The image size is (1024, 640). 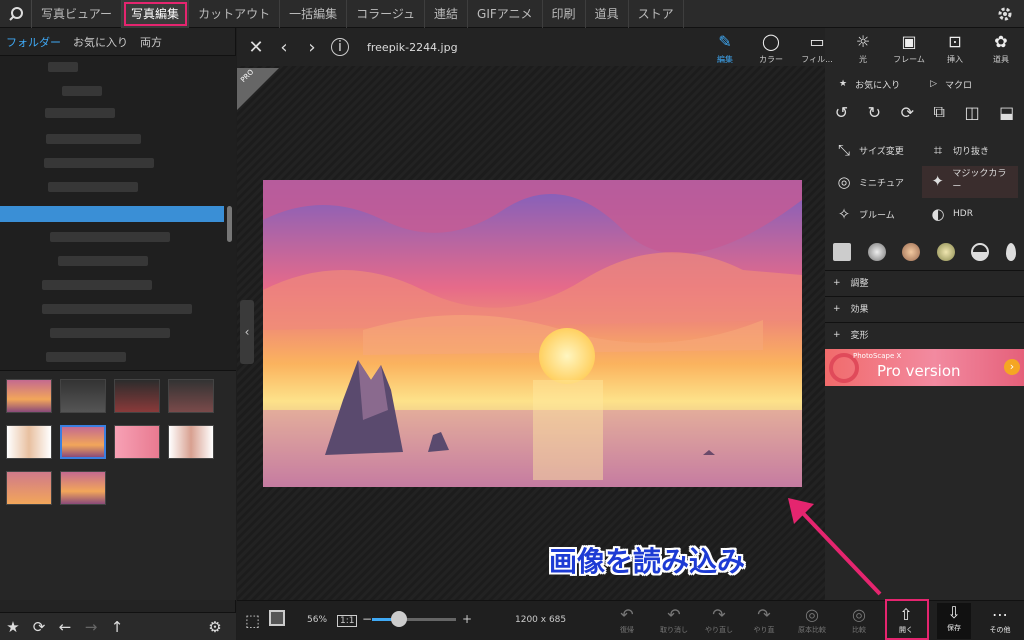 What do you see at coordinates (277, 618) in the screenshot?
I see `compare-square-icon` at bounding box center [277, 618].